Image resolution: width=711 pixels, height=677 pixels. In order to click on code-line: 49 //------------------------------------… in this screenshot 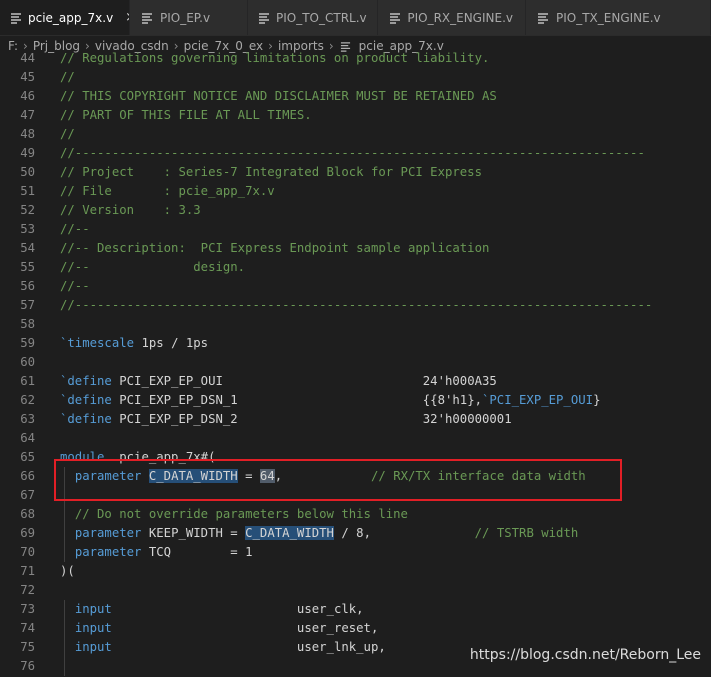, I will do `click(355, 153)`.